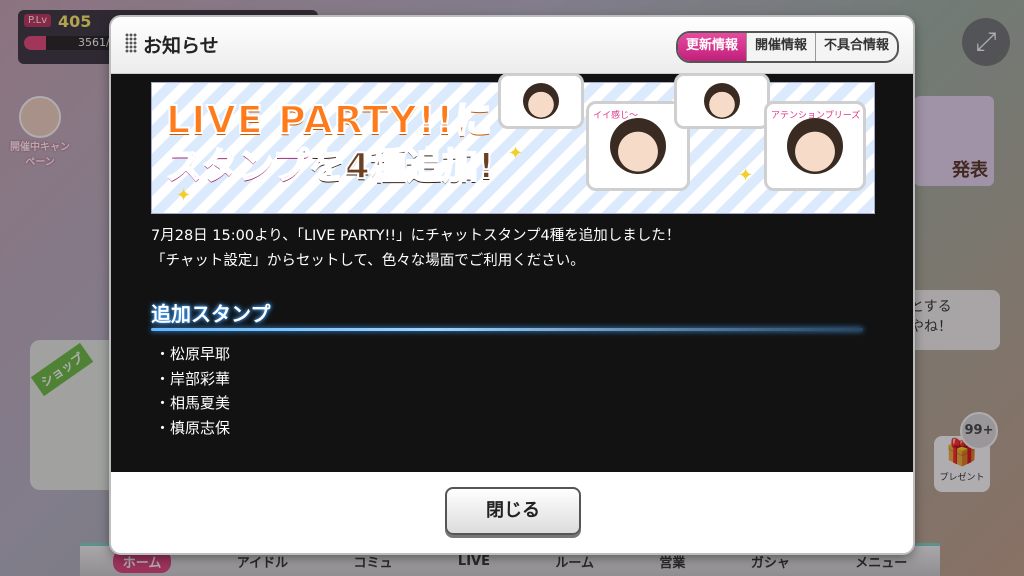 The height and width of the screenshot is (576, 1024). Describe the element at coordinates (368, 261) in the screenshot. I see `notice-line: 「チャット設定」からセットして、色々な場面でご利用ください。` at that location.